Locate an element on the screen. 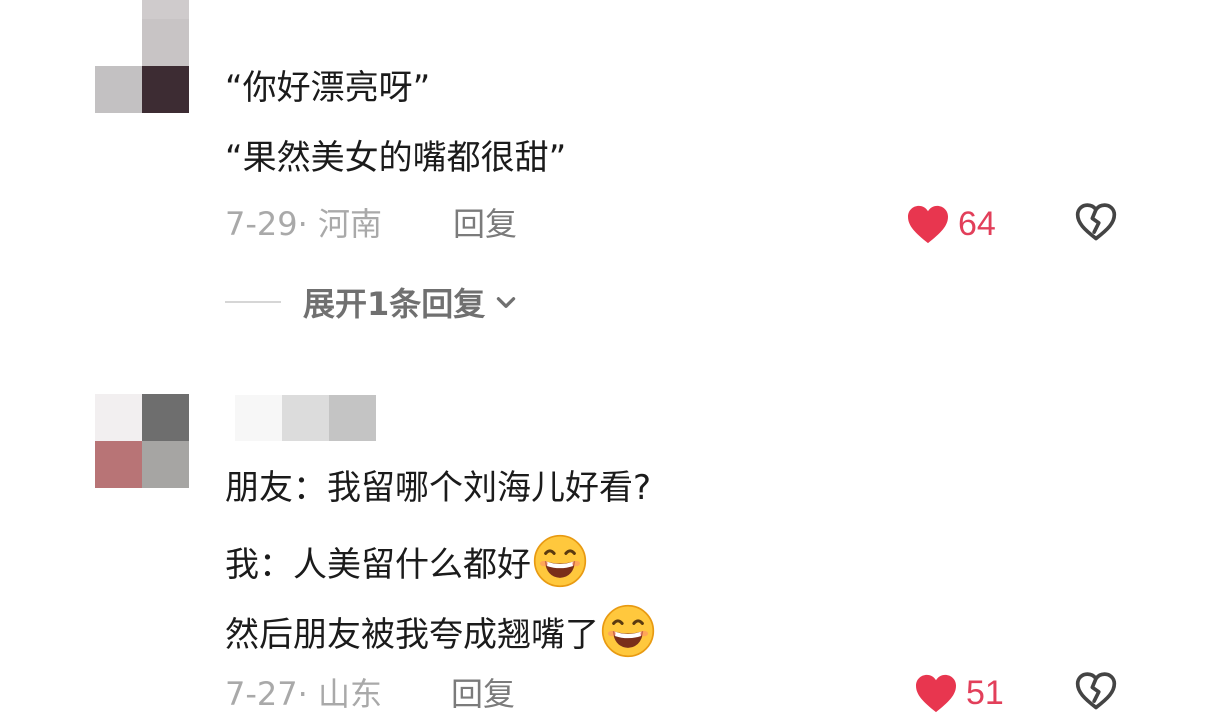 The image size is (1220, 728). expand-replies-button: 展开1条回复 is located at coordinates (372, 302).